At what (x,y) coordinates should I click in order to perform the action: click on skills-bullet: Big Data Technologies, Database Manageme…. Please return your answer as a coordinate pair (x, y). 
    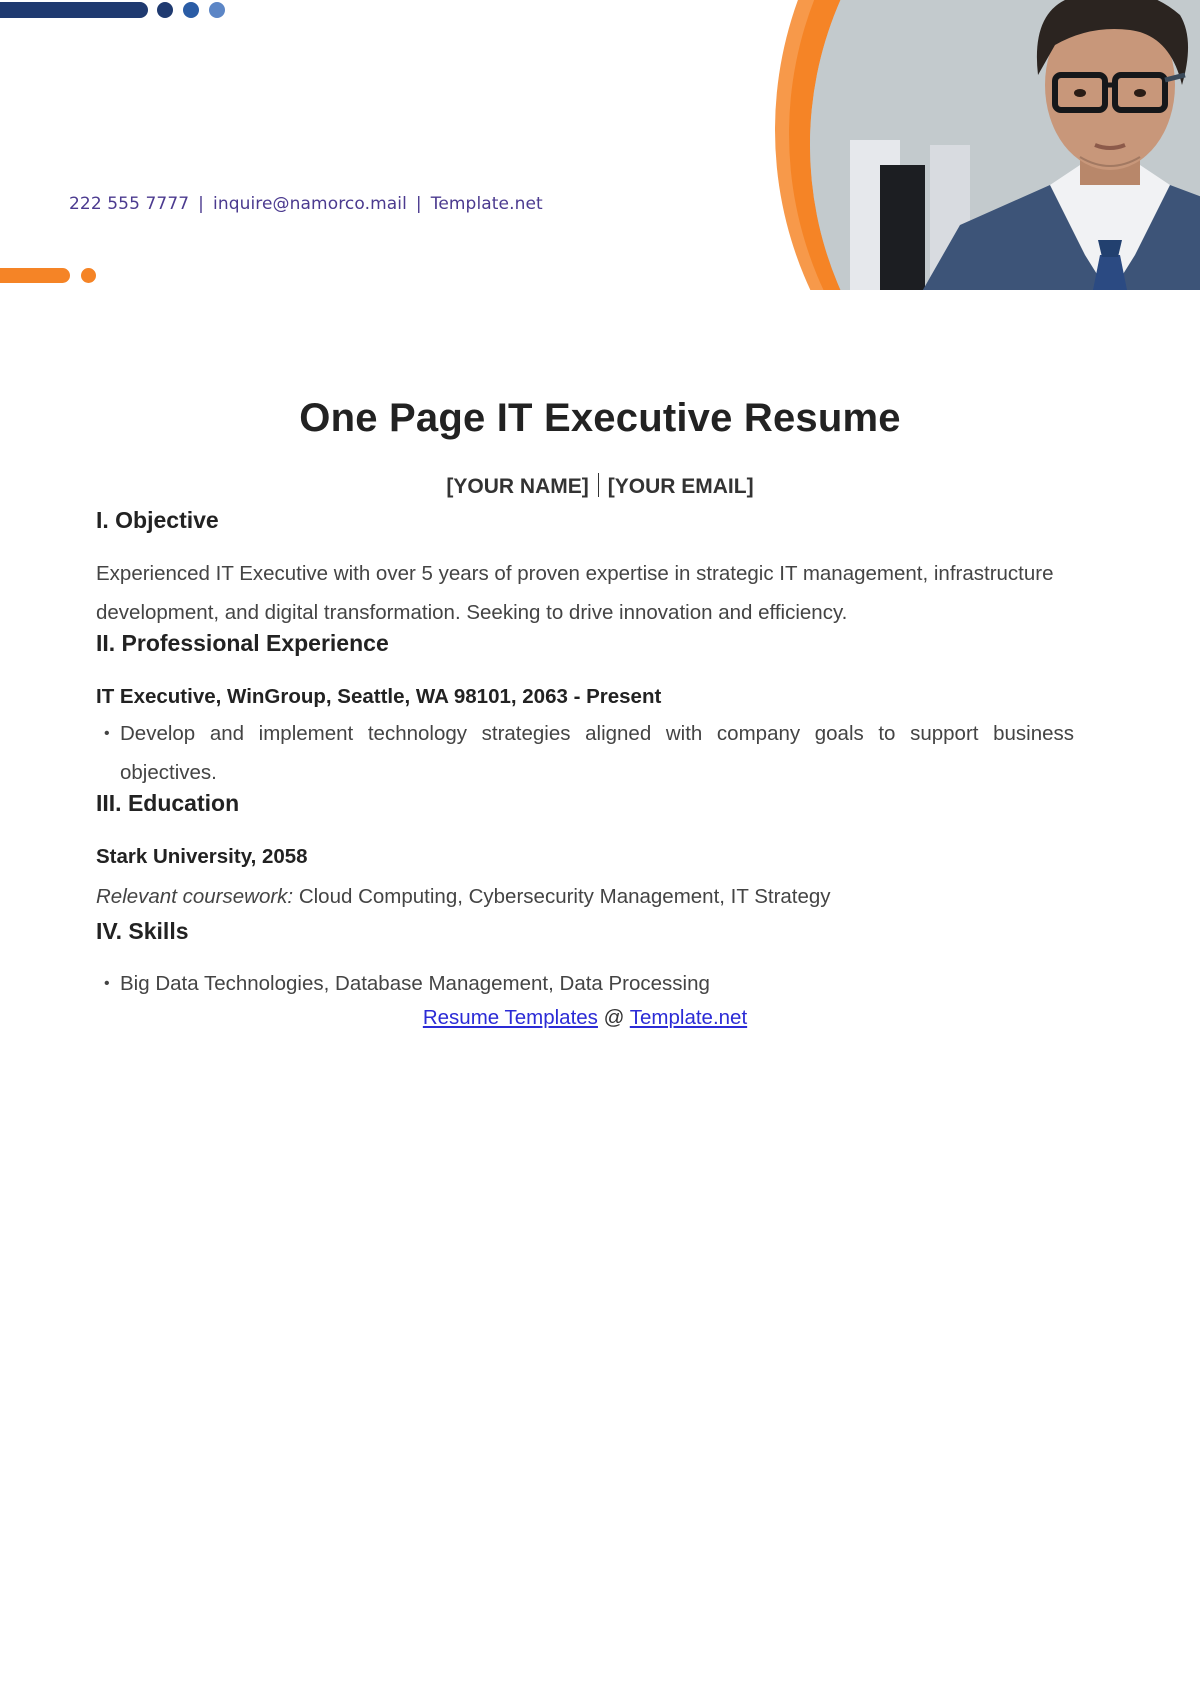
    Looking at the image, I should click on (585, 983).